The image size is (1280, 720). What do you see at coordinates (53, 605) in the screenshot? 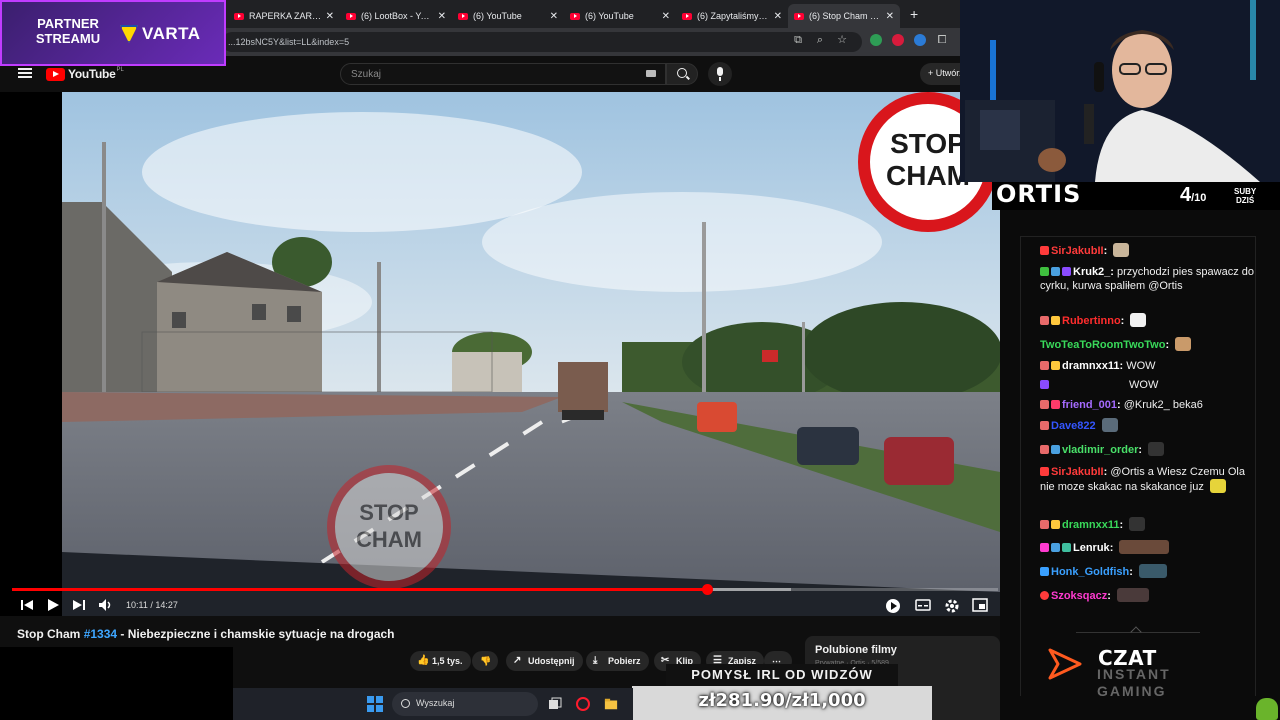
I see `play-icon` at bounding box center [53, 605].